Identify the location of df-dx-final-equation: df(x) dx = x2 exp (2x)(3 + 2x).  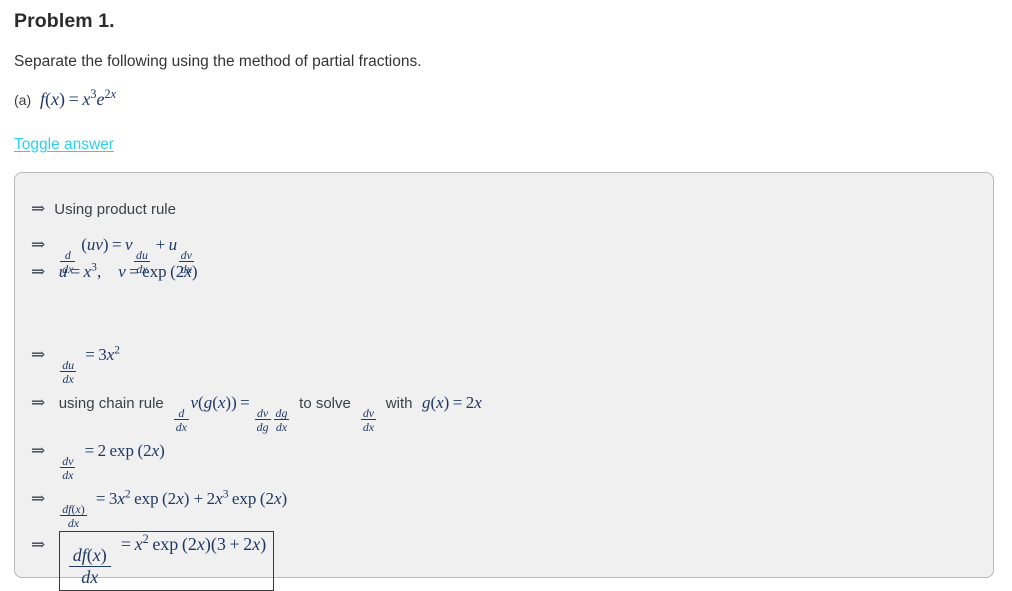
(166, 560).